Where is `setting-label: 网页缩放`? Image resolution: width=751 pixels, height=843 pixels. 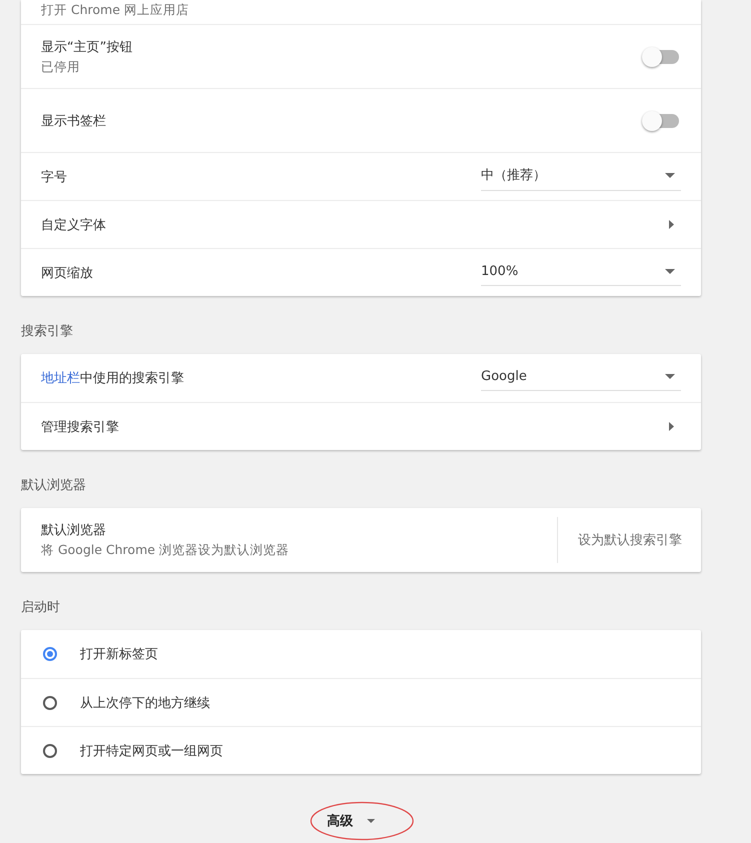 setting-label: 网页缩放 is located at coordinates (67, 273).